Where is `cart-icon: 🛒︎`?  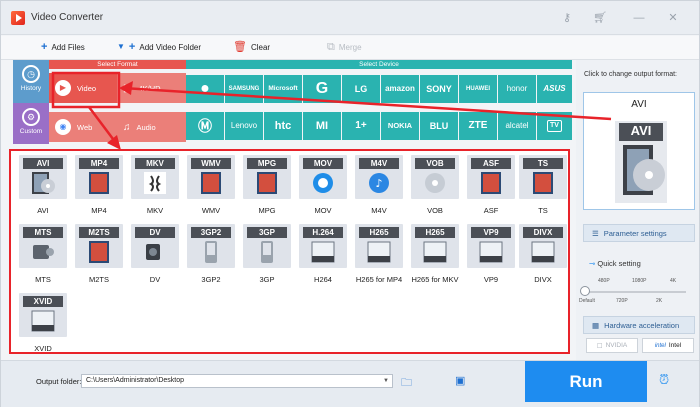 cart-icon: 🛒︎ is located at coordinates (600, 18).